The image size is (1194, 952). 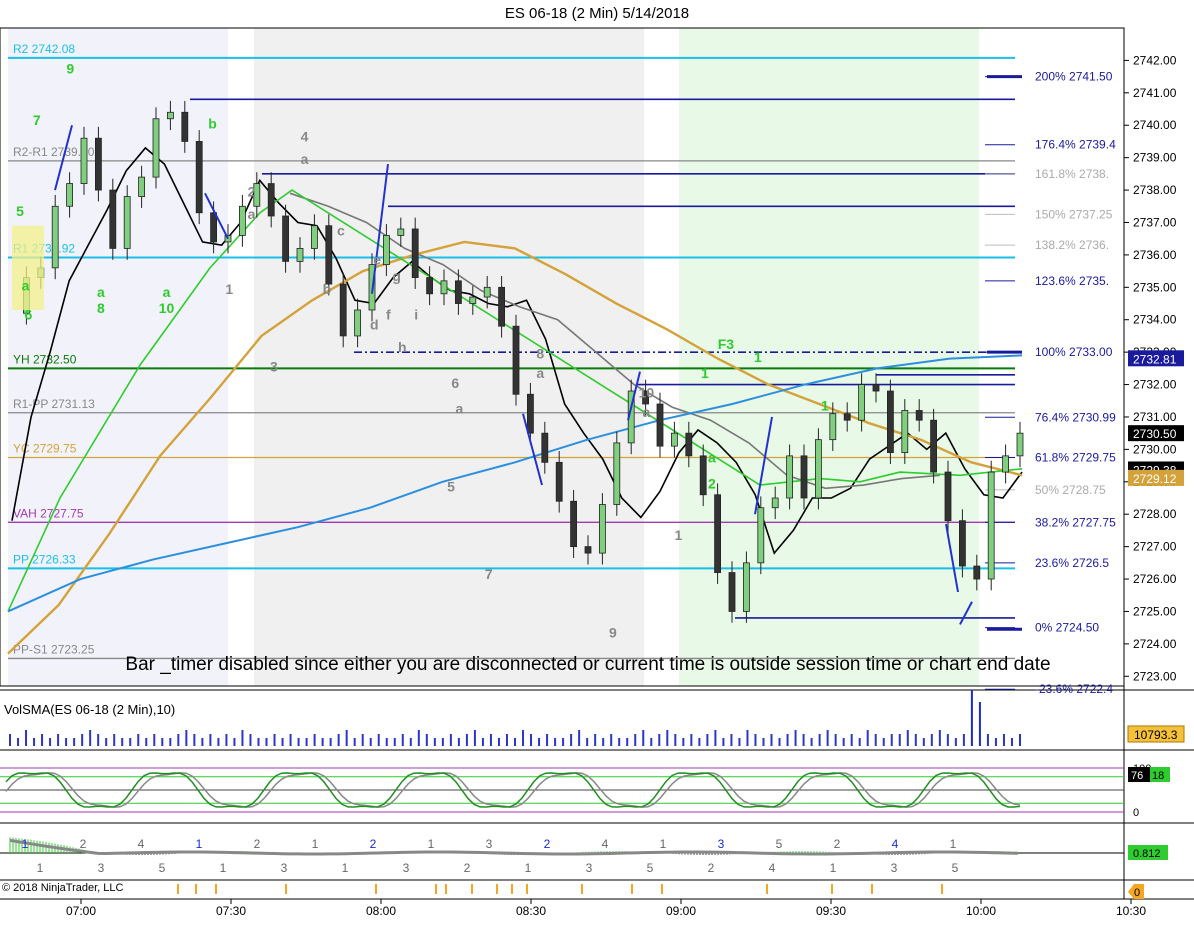 I want to click on wave-label: g, so click(x=396, y=276).